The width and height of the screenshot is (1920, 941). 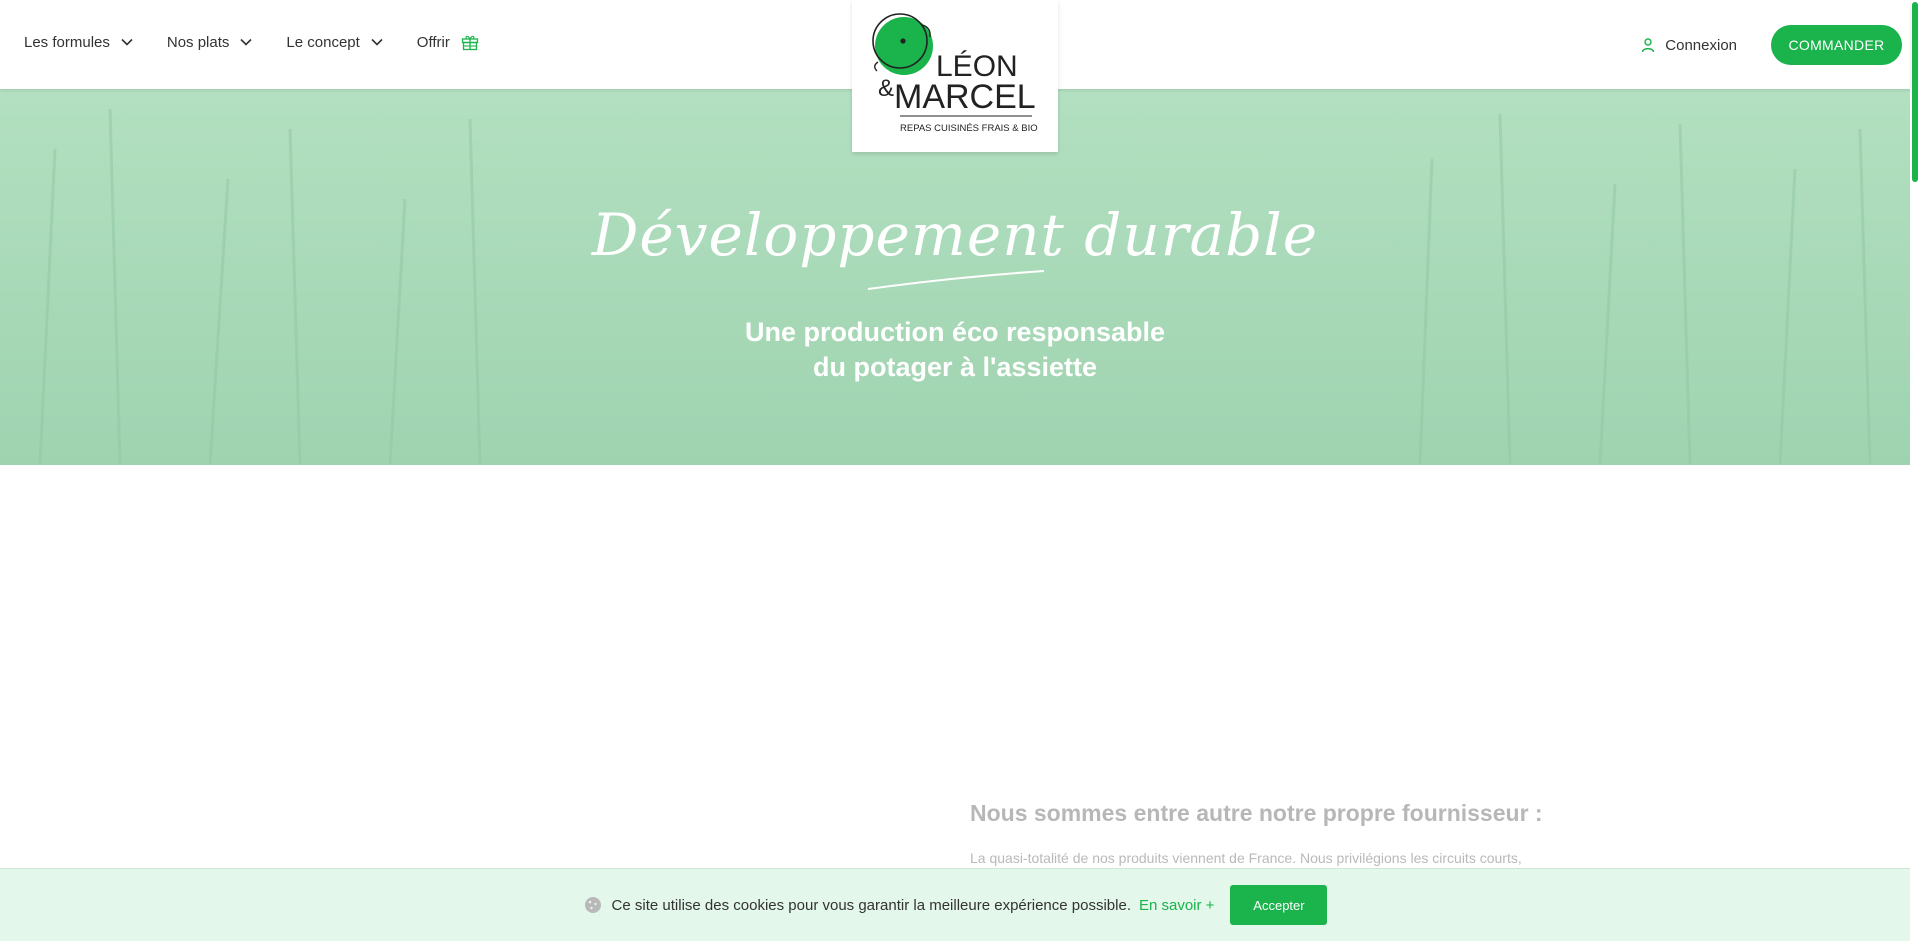 What do you see at coordinates (198, 42) in the screenshot?
I see `nav-item-label: Nos plats` at bounding box center [198, 42].